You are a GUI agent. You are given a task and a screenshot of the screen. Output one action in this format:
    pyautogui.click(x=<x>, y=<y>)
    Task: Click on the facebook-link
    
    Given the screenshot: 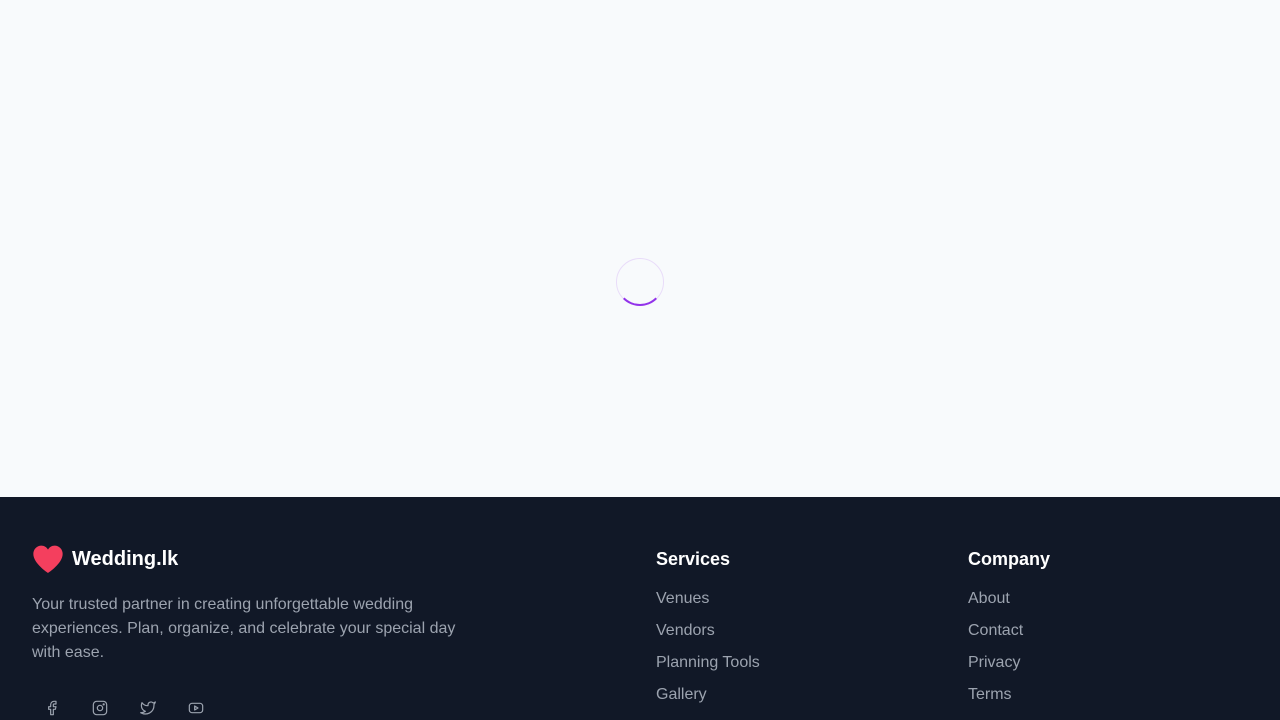 What is the action you would take?
    pyautogui.click(x=52, y=708)
    